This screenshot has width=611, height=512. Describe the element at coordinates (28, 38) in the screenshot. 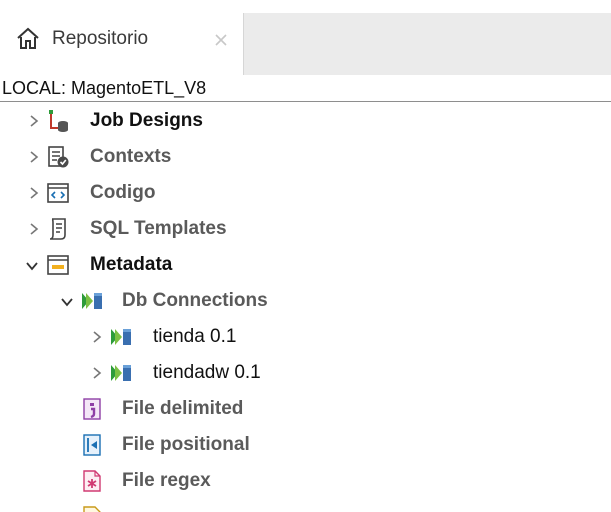

I see `home-icon` at that location.